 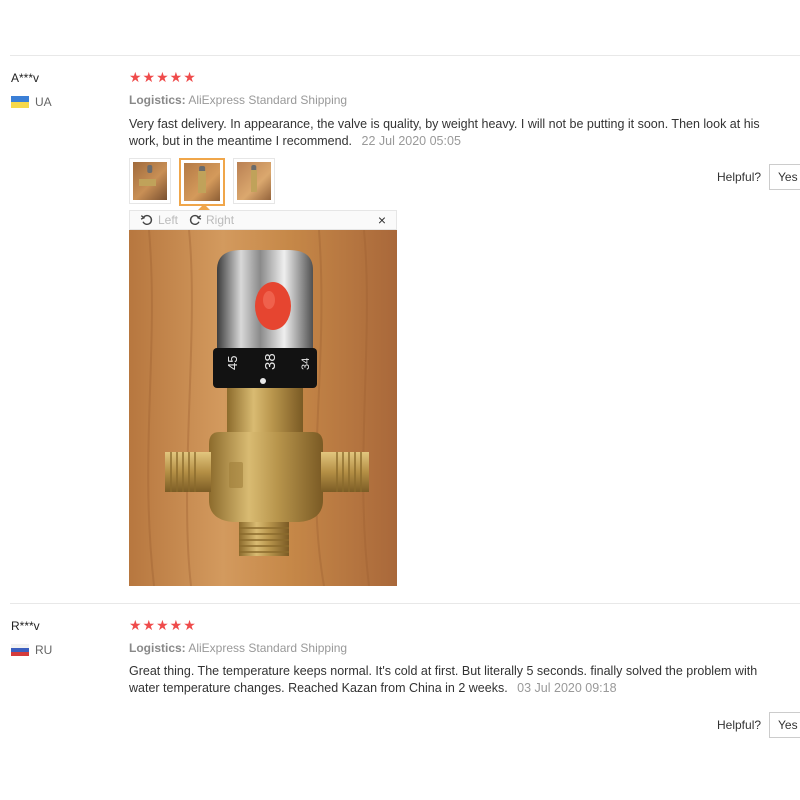 What do you see at coordinates (220, 220) in the screenshot?
I see `rotate-right-label: Right` at bounding box center [220, 220].